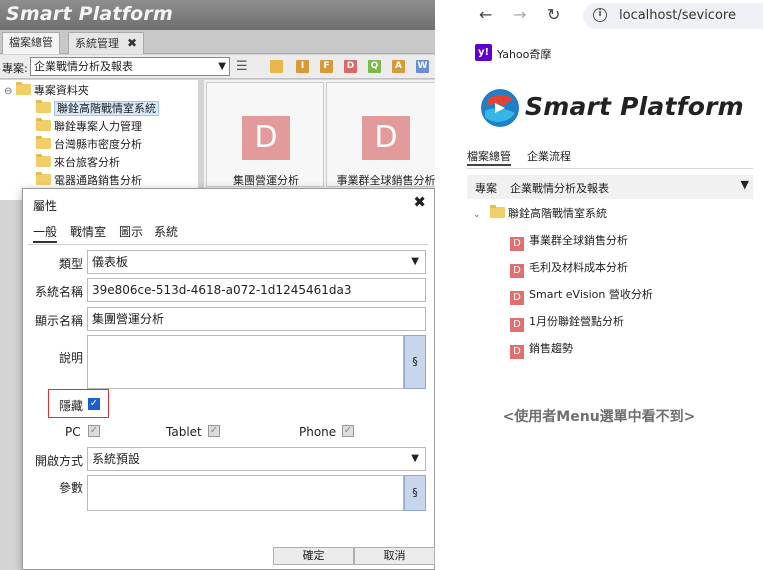  Describe the element at coordinates (256, 459) in the screenshot. I see `open-mode-select: 系統預設 ▼` at that location.